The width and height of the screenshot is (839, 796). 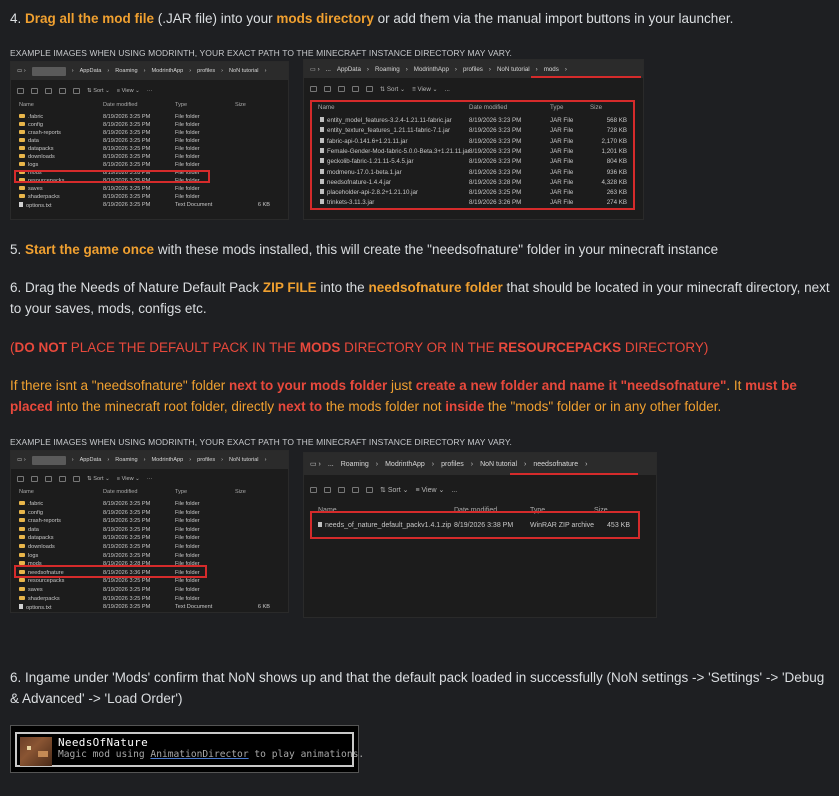 I want to click on mod-icon, so click(x=36, y=751).